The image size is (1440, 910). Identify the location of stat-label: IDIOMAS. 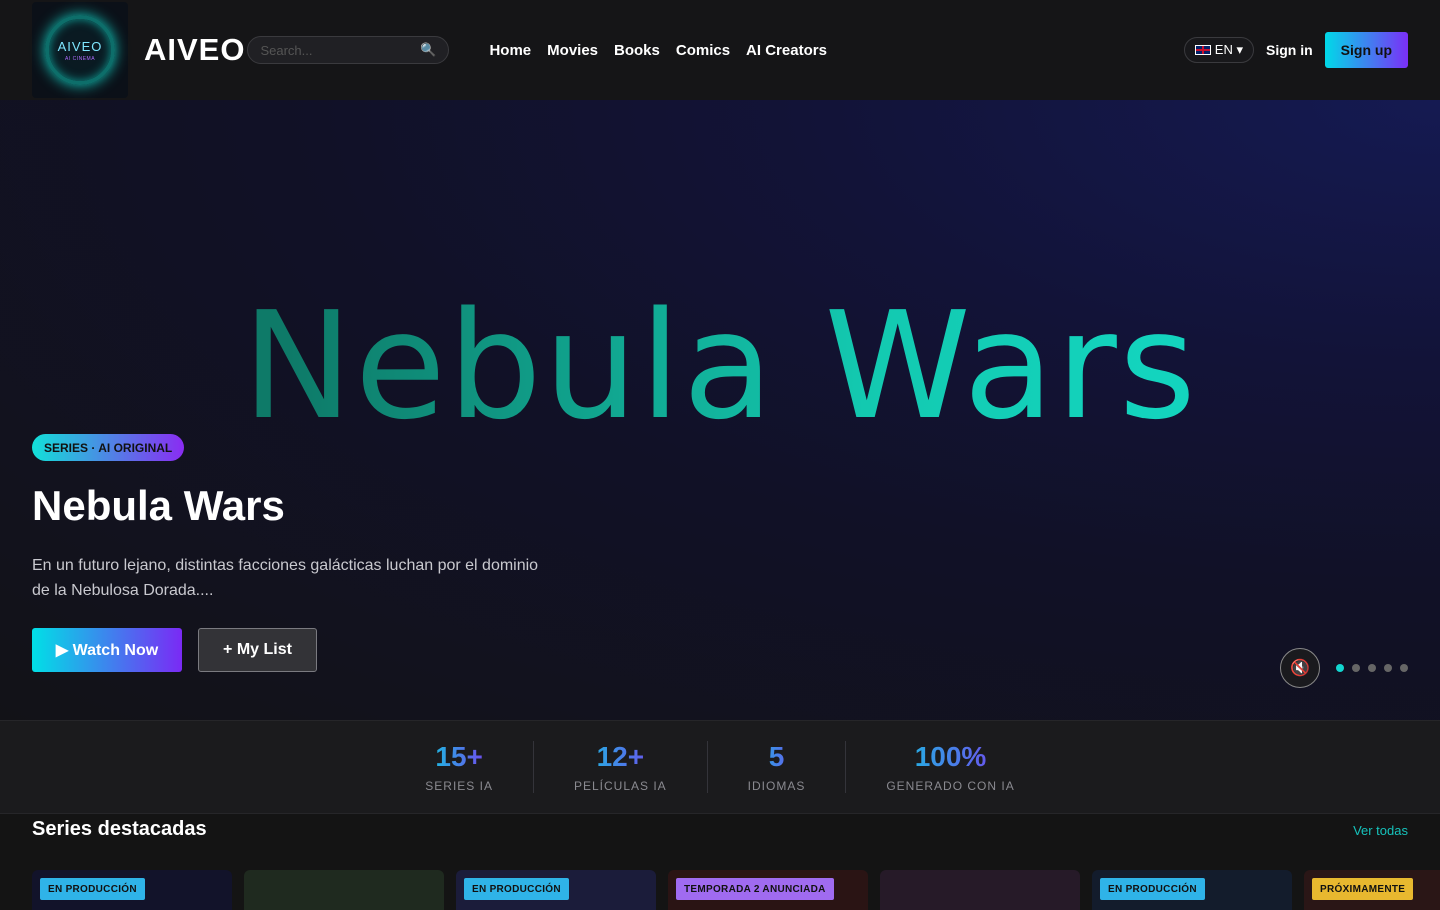
(776, 786).